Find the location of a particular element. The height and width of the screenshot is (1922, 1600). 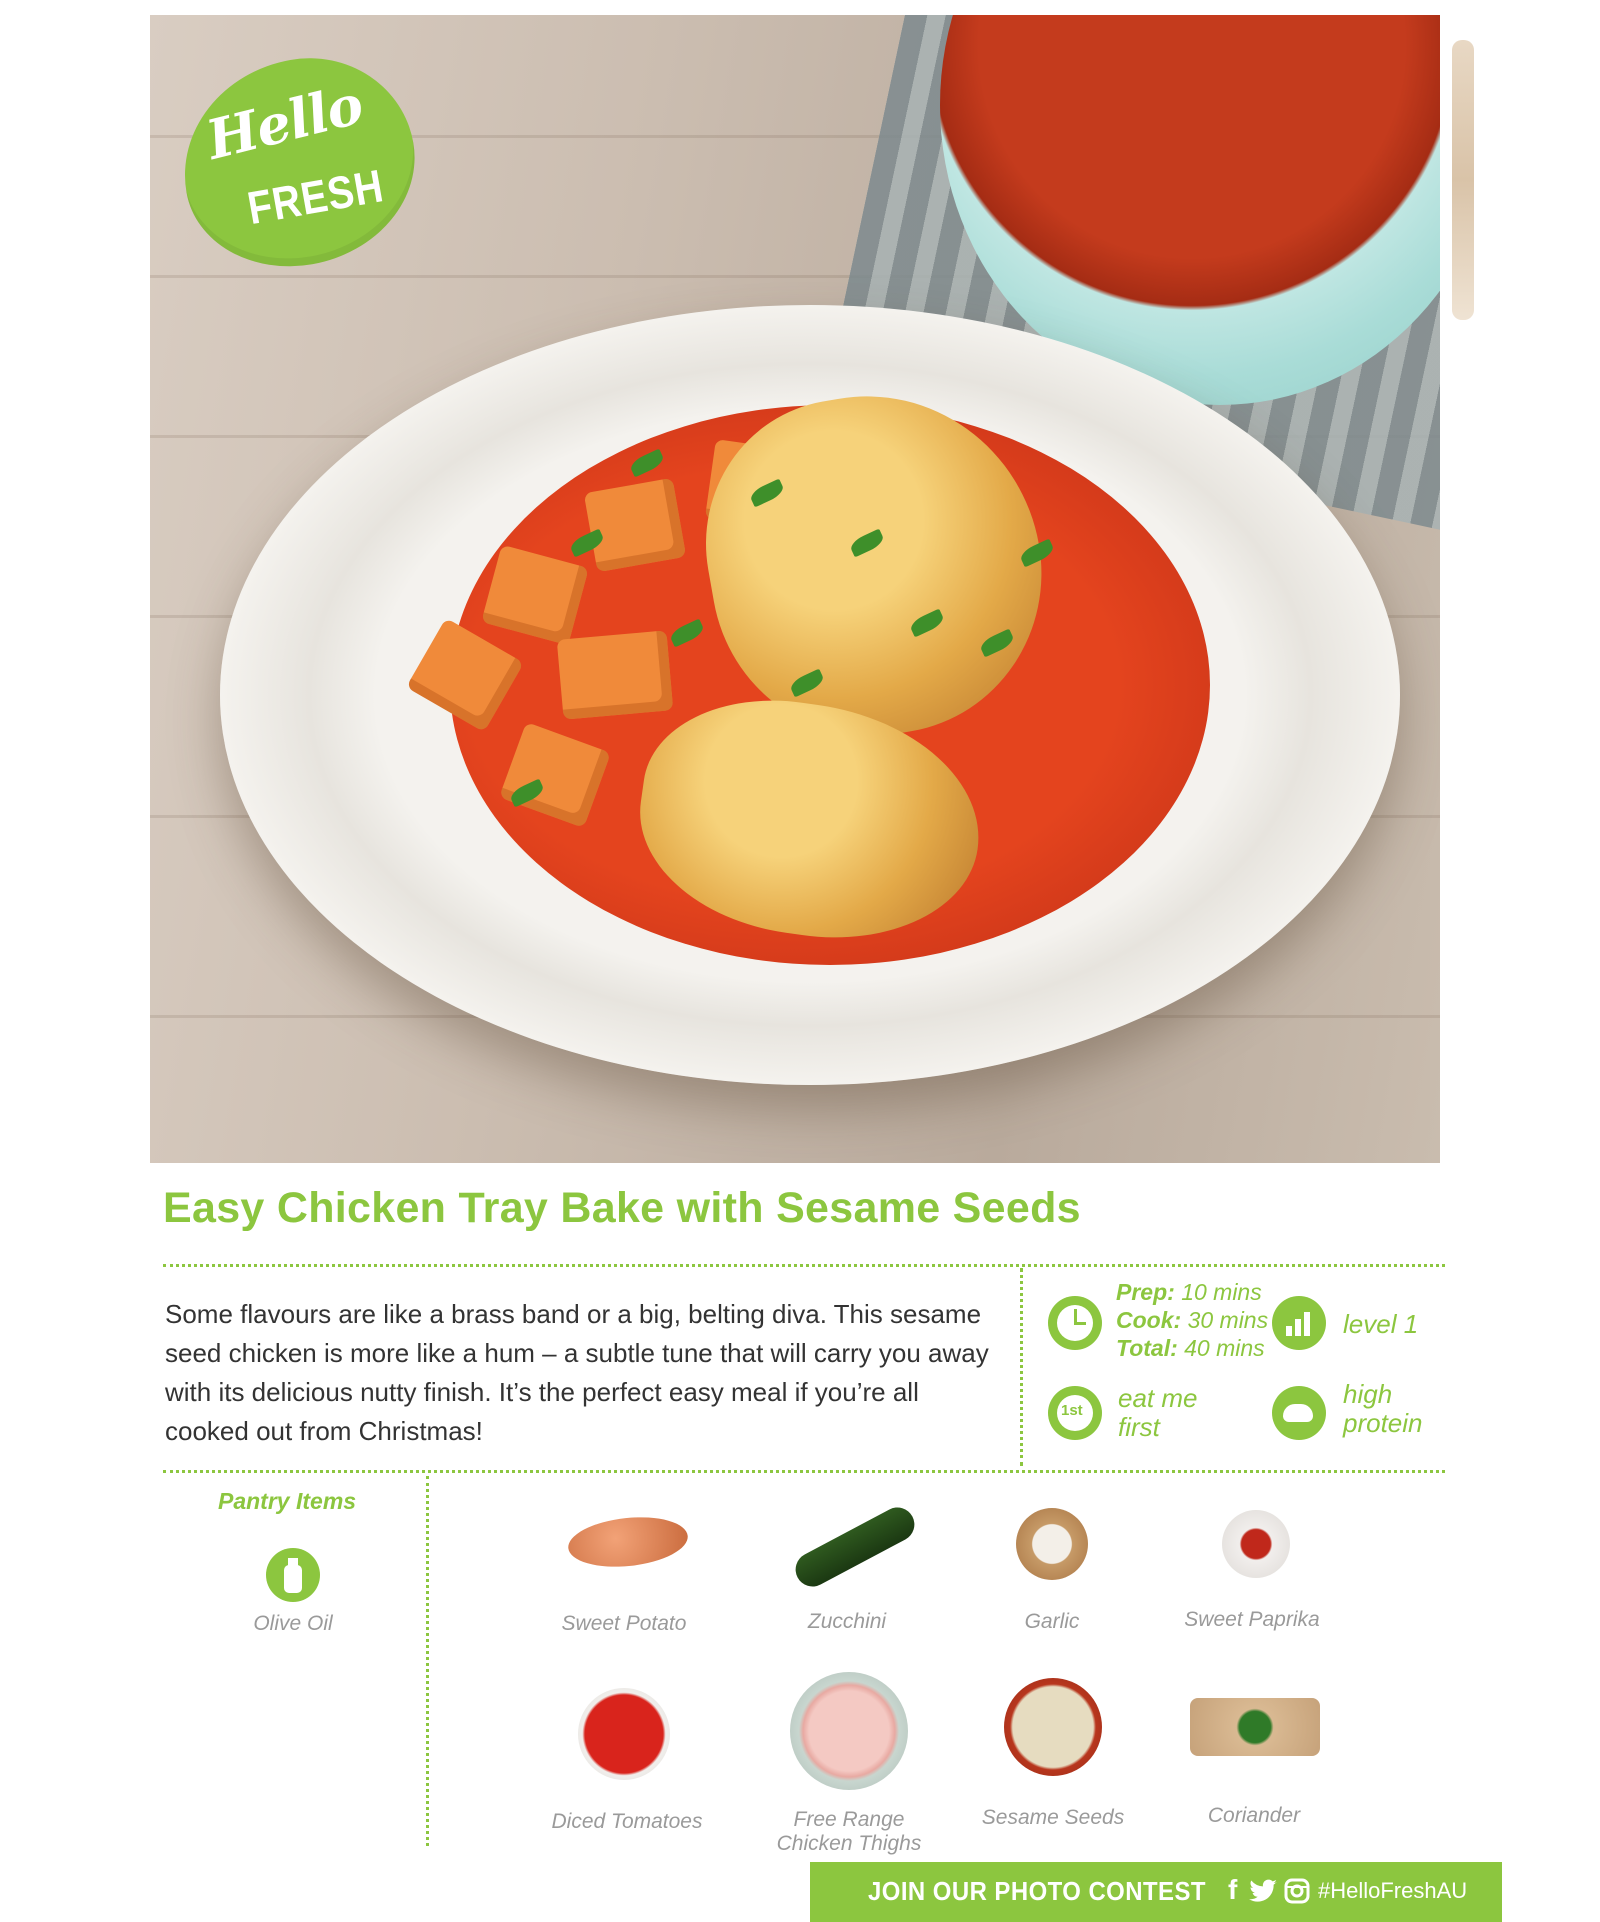

ingredient-label: Garlic is located at coordinates (1052, 1621).